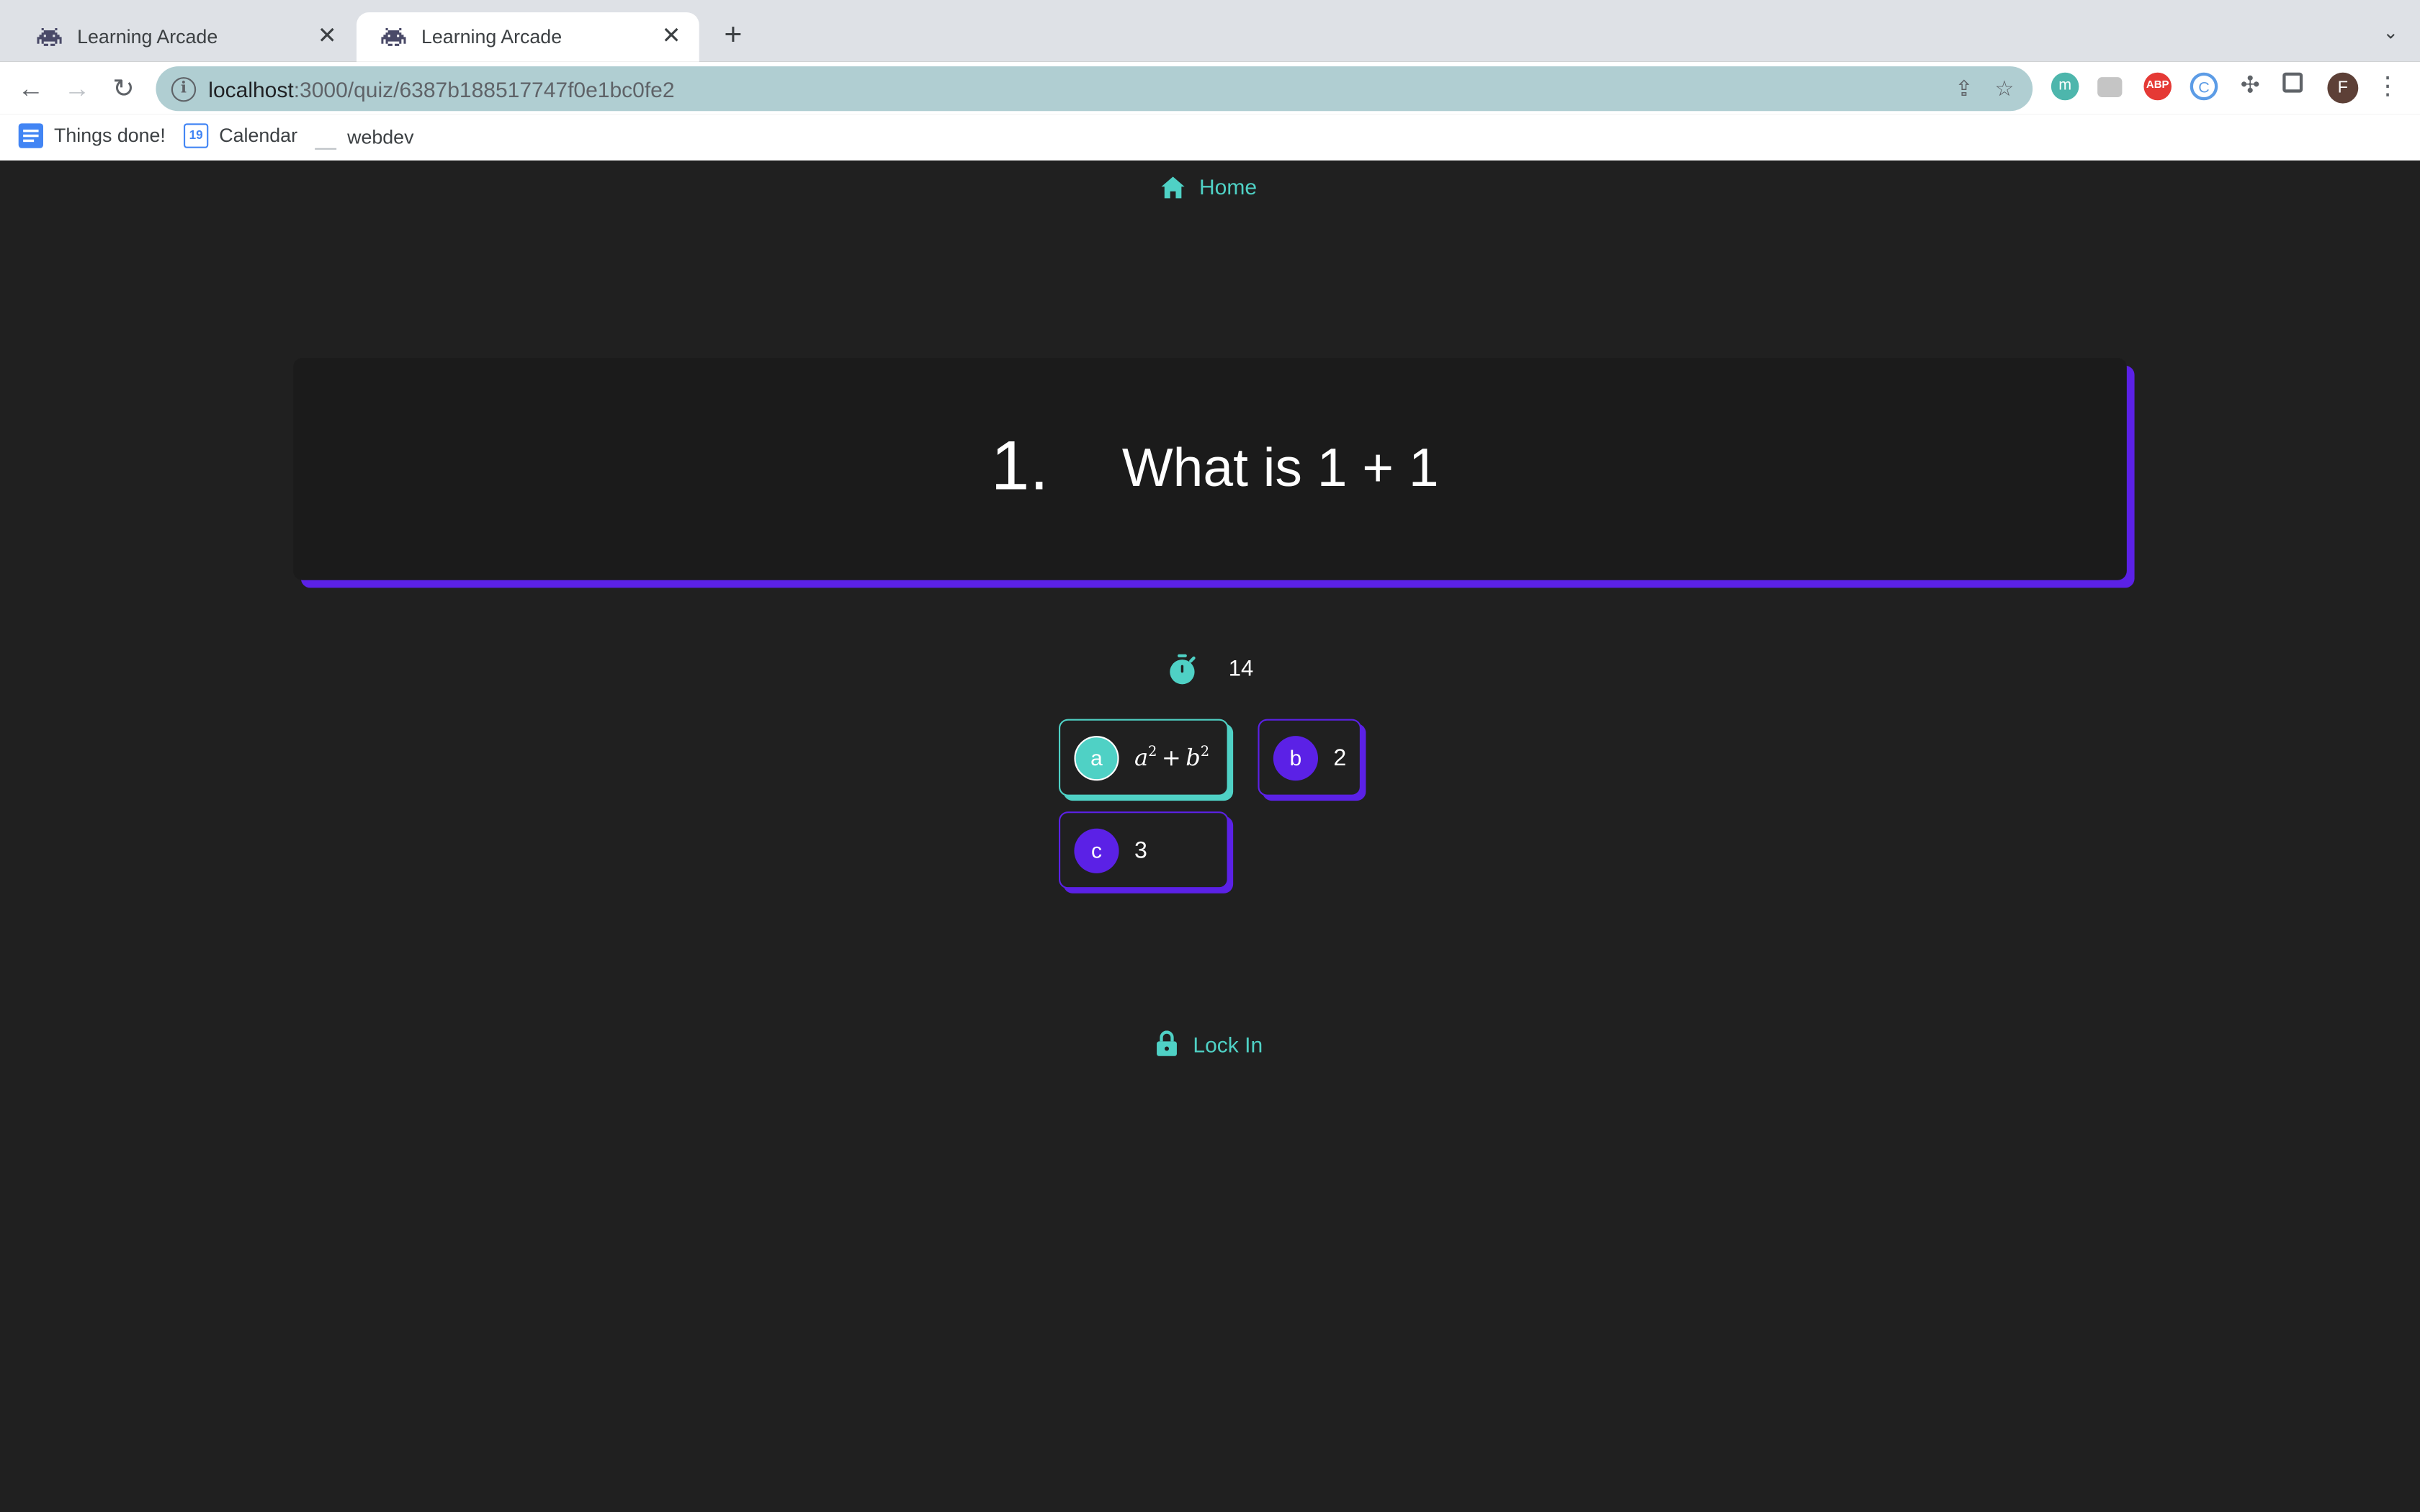  Describe the element at coordinates (1241, 670) in the screenshot. I see `timer-seconds: 14` at that location.